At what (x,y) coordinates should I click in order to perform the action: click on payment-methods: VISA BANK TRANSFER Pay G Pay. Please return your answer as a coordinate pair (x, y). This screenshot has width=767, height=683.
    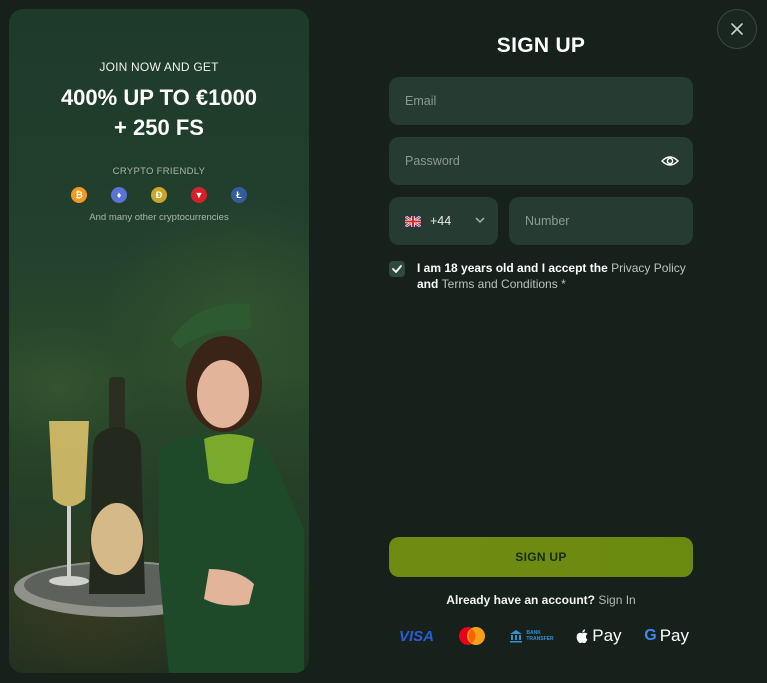
    Looking at the image, I should click on (544, 636).